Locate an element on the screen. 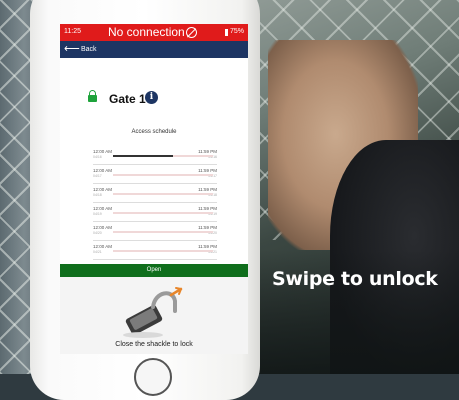  schedule-start-date: 04/19 is located at coordinates (97, 214).